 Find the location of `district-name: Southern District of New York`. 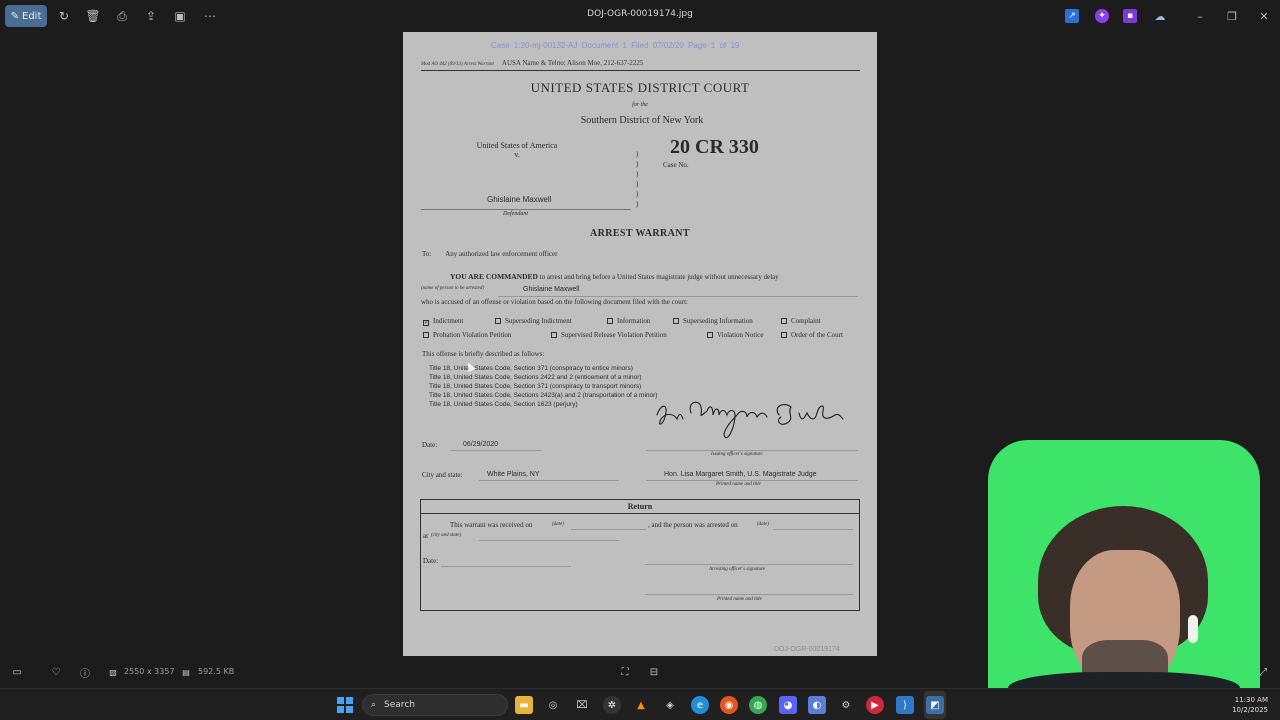

district-name: Southern District of New York is located at coordinates (642, 120).